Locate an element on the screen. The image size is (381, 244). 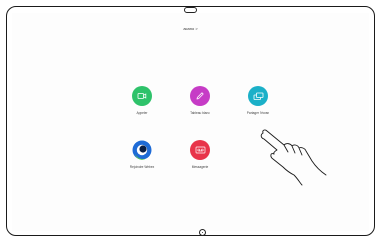
join-webex-button is located at coordinates (142, 150).